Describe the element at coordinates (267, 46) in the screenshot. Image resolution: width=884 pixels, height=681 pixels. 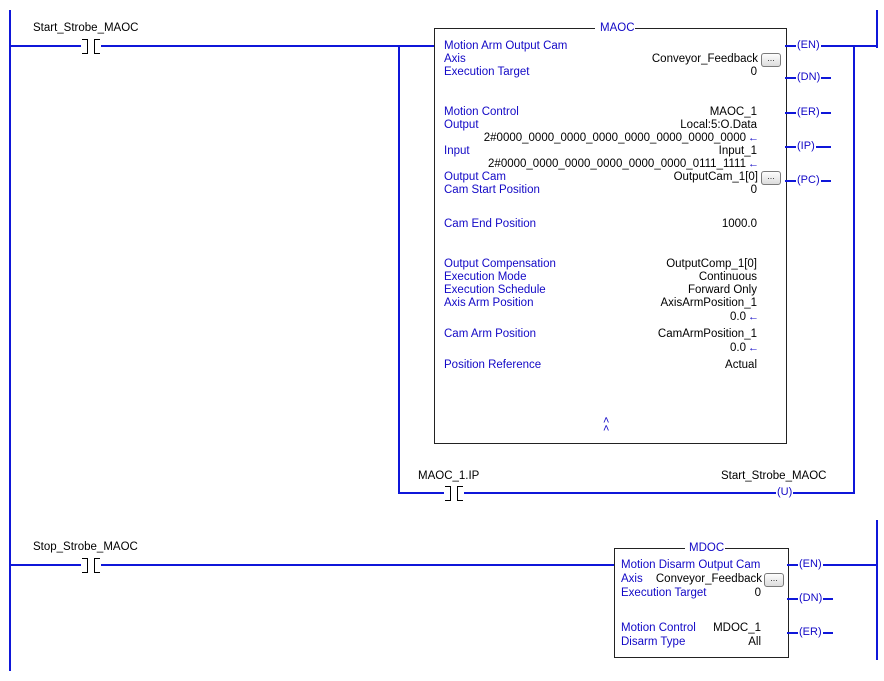
I see `rung1-wire-b` at that location.